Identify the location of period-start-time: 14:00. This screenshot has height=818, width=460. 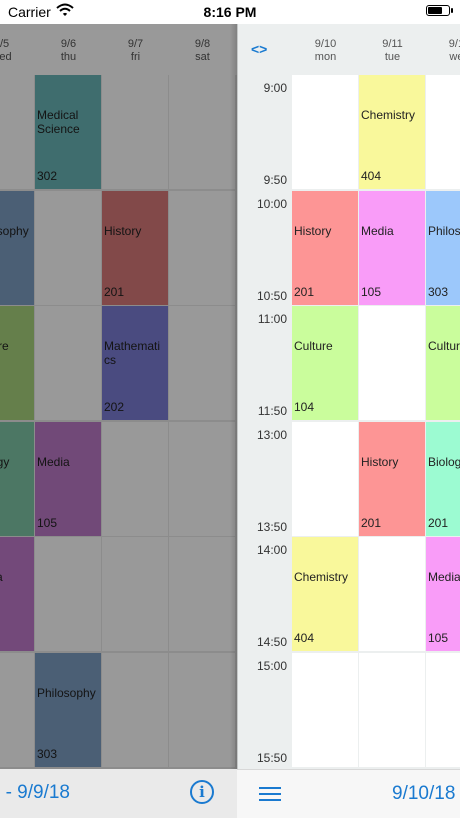
(271, 550).